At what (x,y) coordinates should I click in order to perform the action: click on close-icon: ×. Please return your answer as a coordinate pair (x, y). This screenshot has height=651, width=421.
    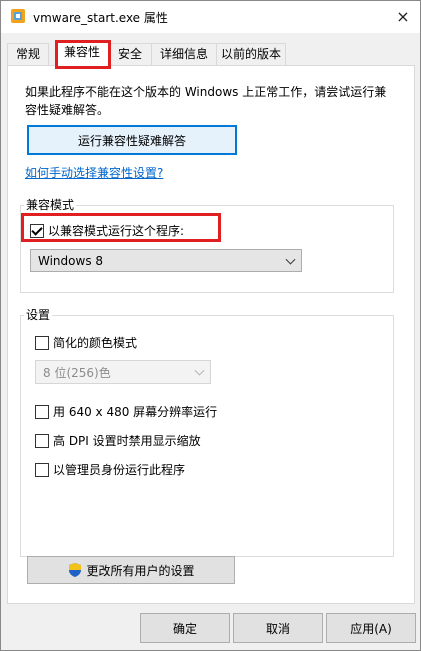
    Looking at the image, I should click on (403, 16).